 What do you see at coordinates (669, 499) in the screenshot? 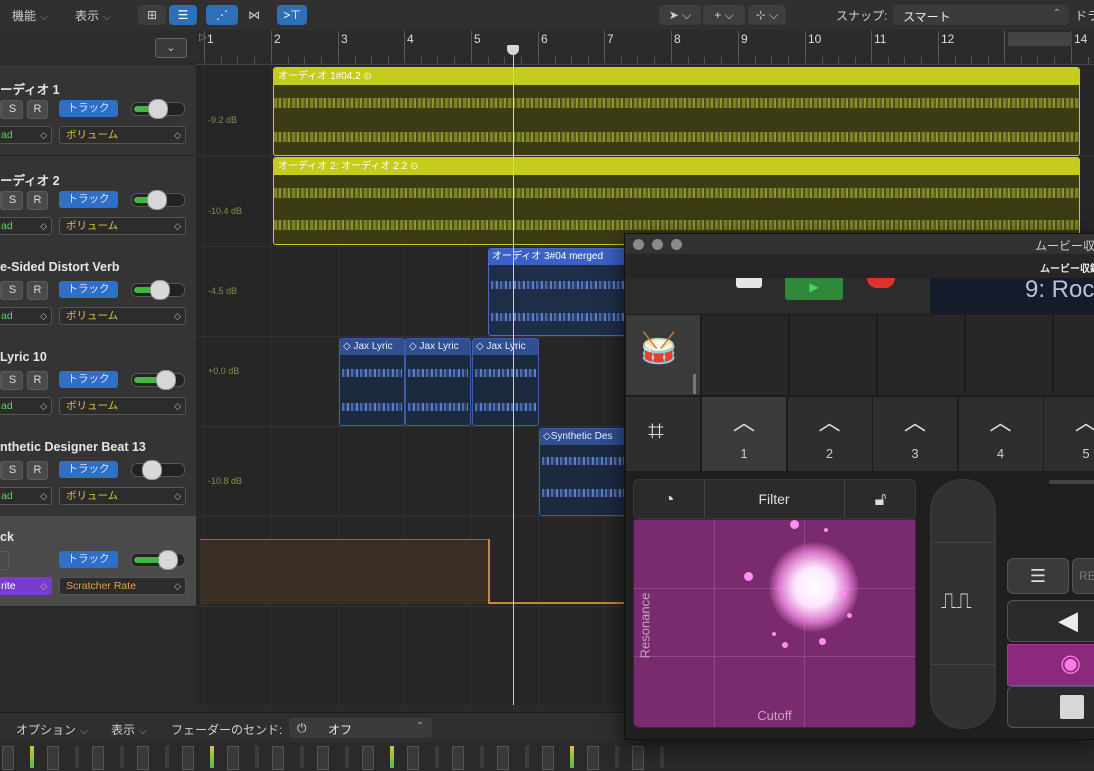
I see `remix-mode-button: ◔` at bounding box center [669, 499].